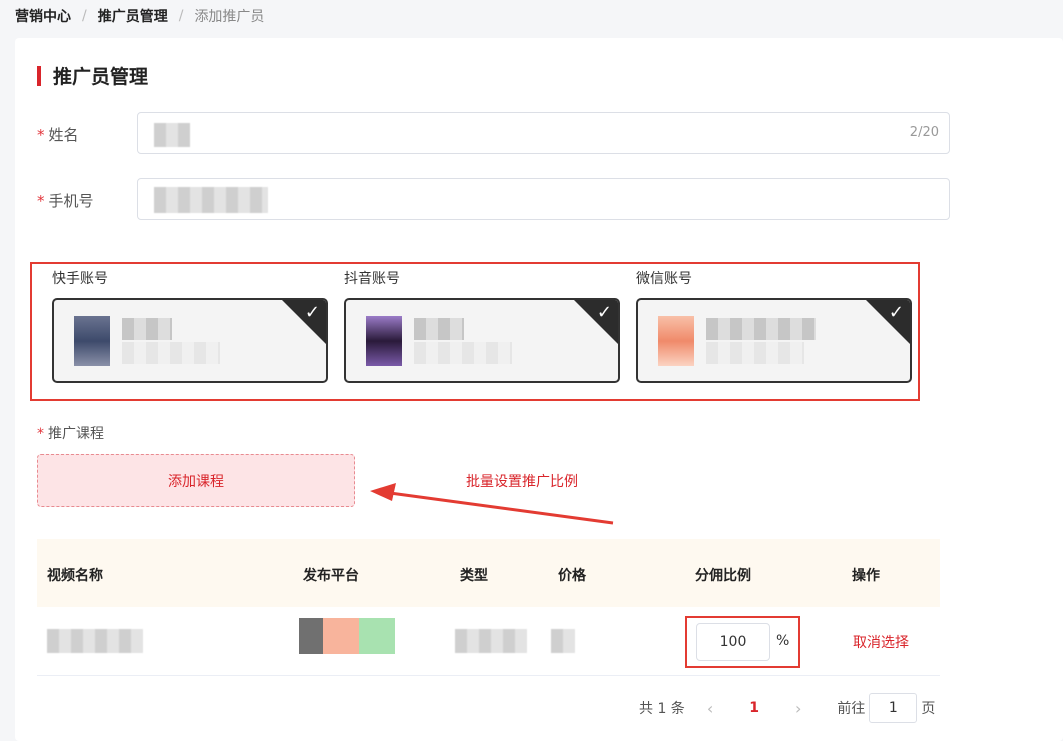 This screenshot has height=741, width=1063. I want to click on page-title: 推广员管理, so click(92, 75).